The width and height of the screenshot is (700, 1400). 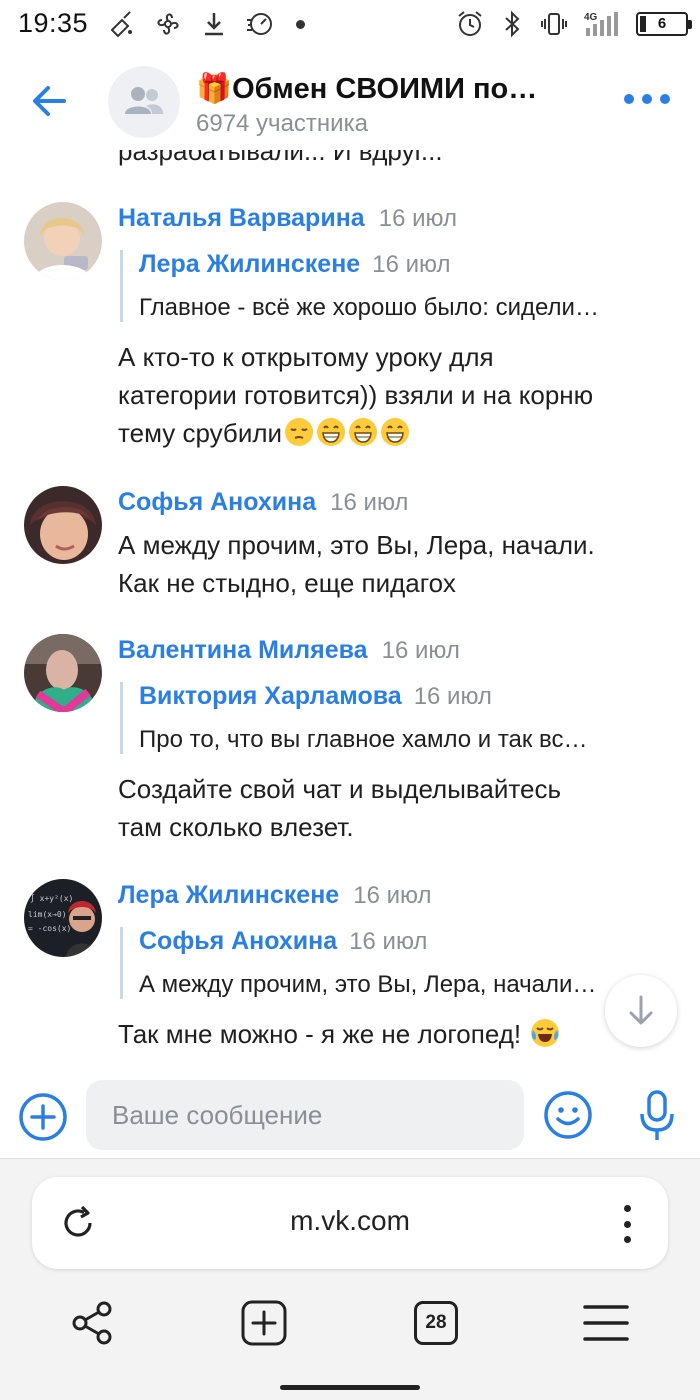 I want to click on address-bar: m.vk.com, so click(x=350, y=1223).